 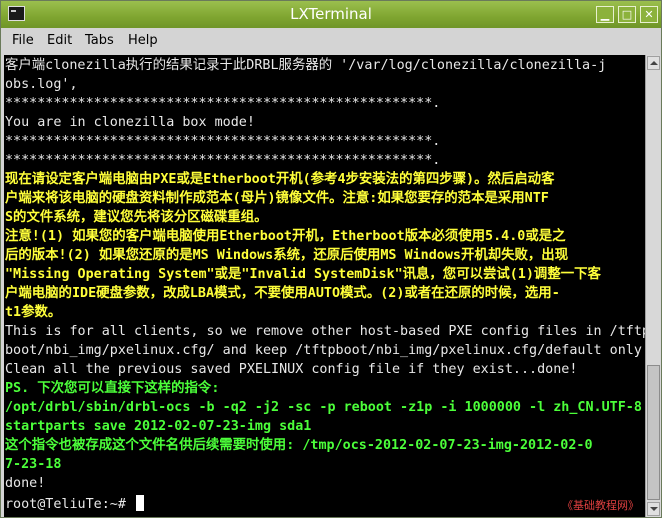 I want to click on menu-help: Help, so click(x=143, y=40).